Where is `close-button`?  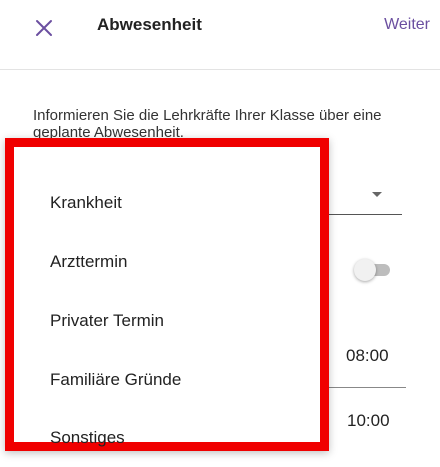 close-button is located at coordinates (44, 28).